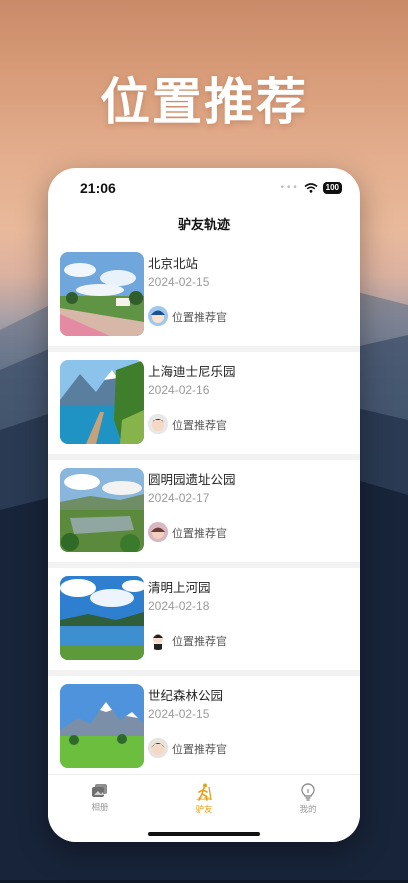 The width and height of the screenshot is (408, 883). Describe the element at coordinates (204, 295) in the screenshot. I see `list-item: 北京北站 2024-02-15 位置推荐官` at that location.